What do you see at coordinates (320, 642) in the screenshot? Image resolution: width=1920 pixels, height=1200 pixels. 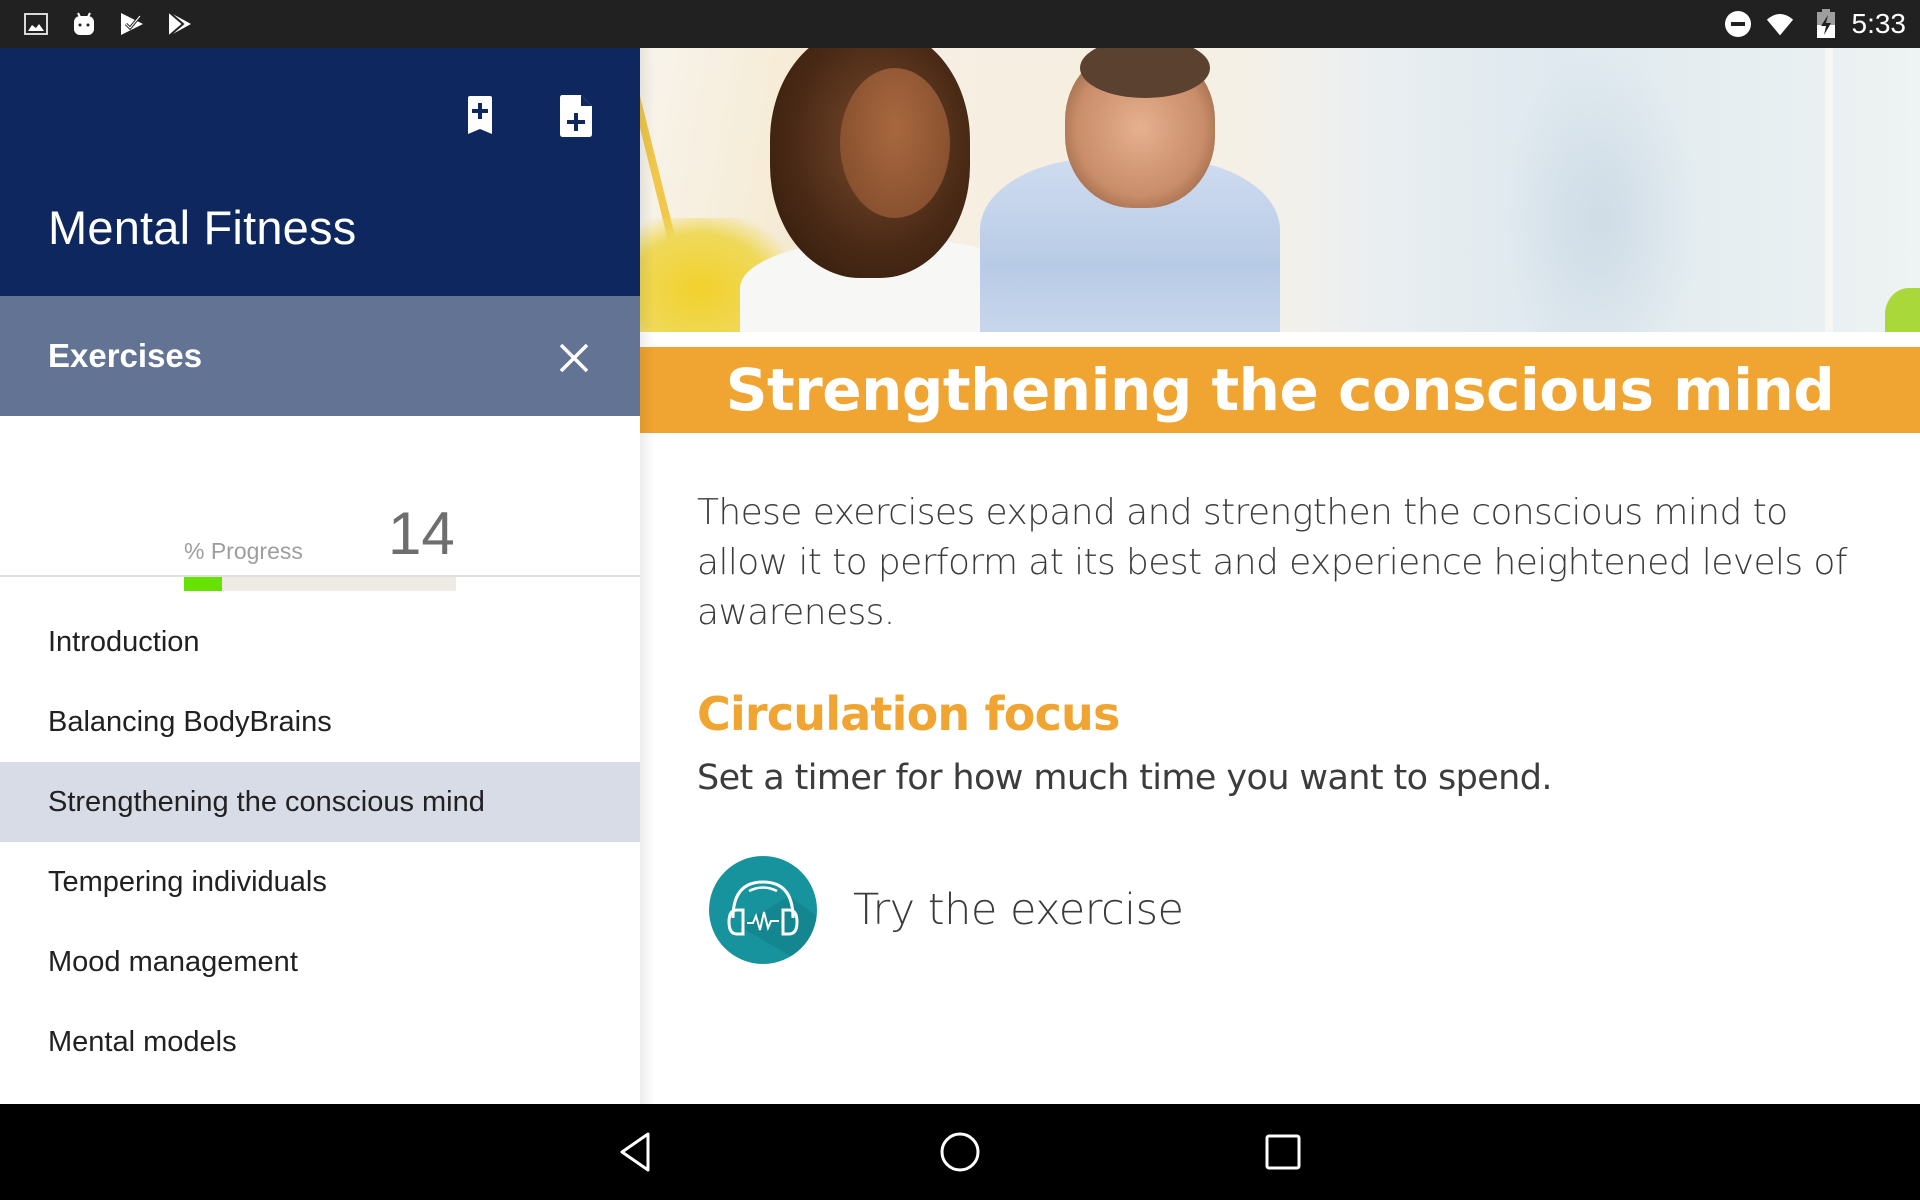 I see `sidebar-item: Introduction` at bounding box center [320, 642].